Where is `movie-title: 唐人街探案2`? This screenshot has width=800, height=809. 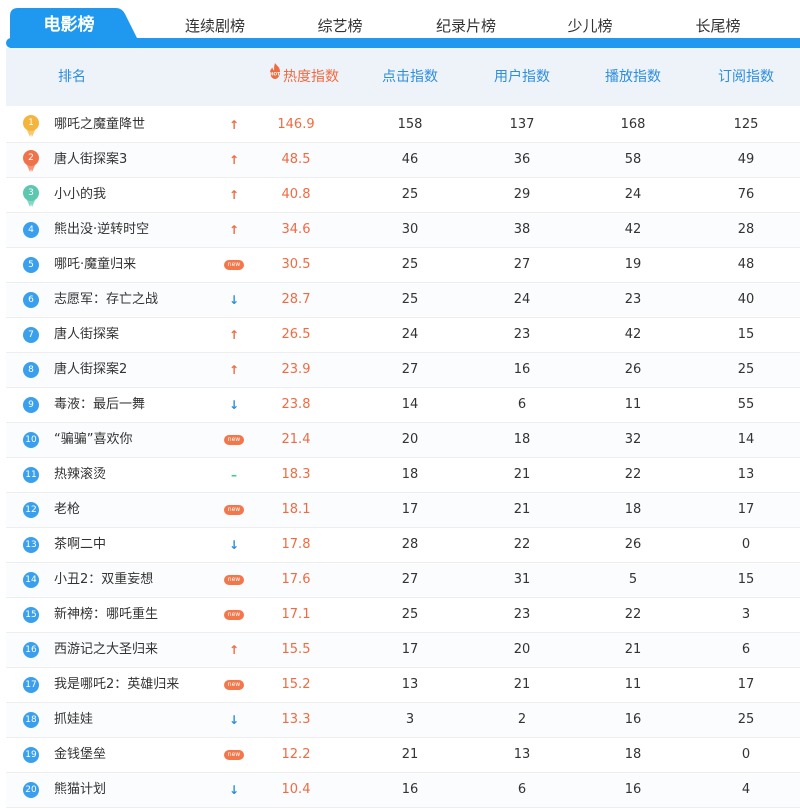 movie-title: 唐人街探案2 is located at coordinates (139, 370).